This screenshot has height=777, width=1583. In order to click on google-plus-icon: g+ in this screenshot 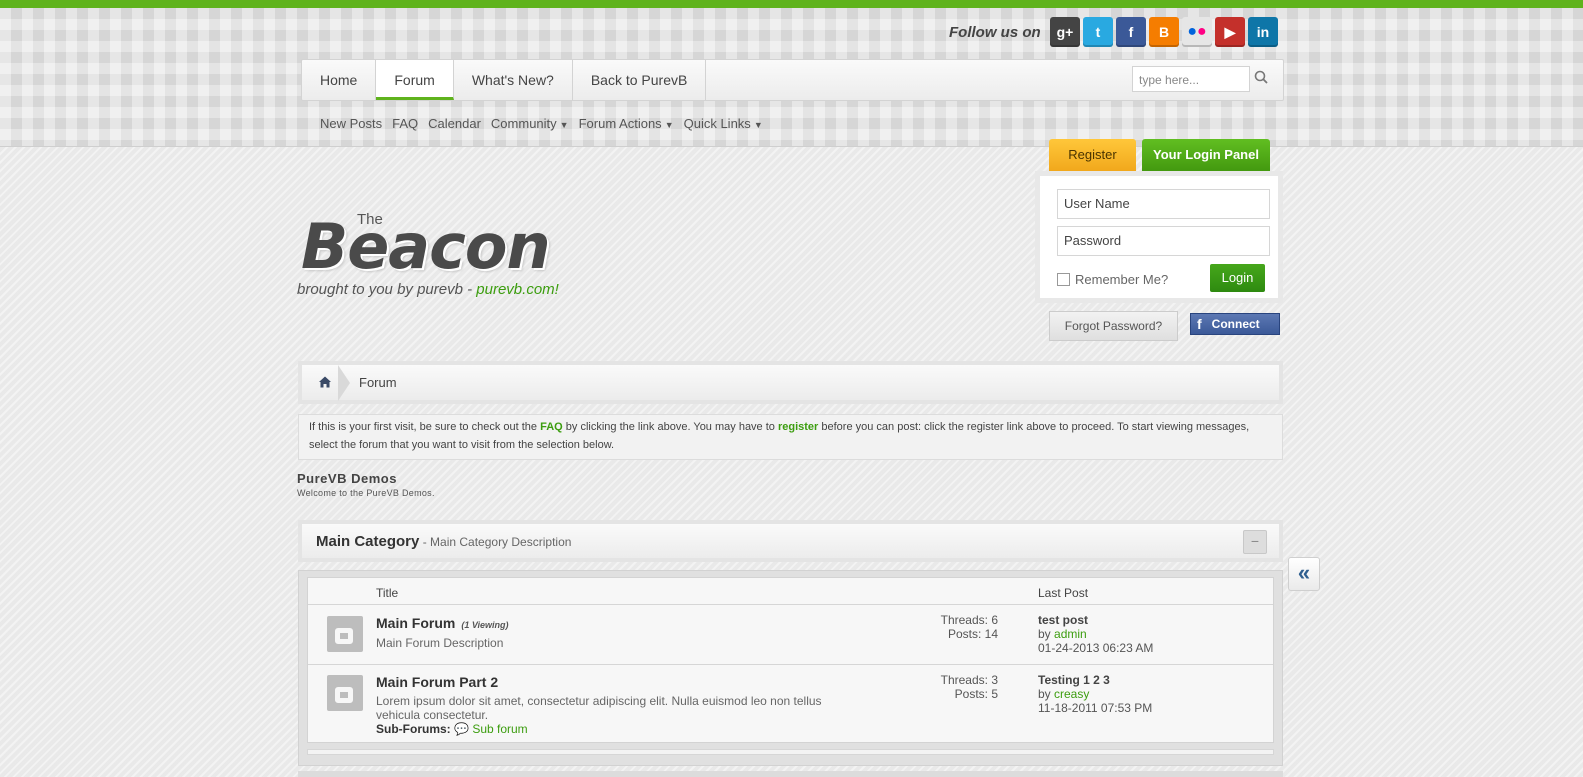, I will do `click(1065, 32)`.